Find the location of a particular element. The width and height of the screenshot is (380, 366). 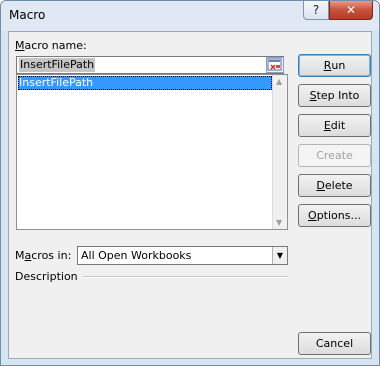

close-button: ✕ is located at coordinates (351, 10).